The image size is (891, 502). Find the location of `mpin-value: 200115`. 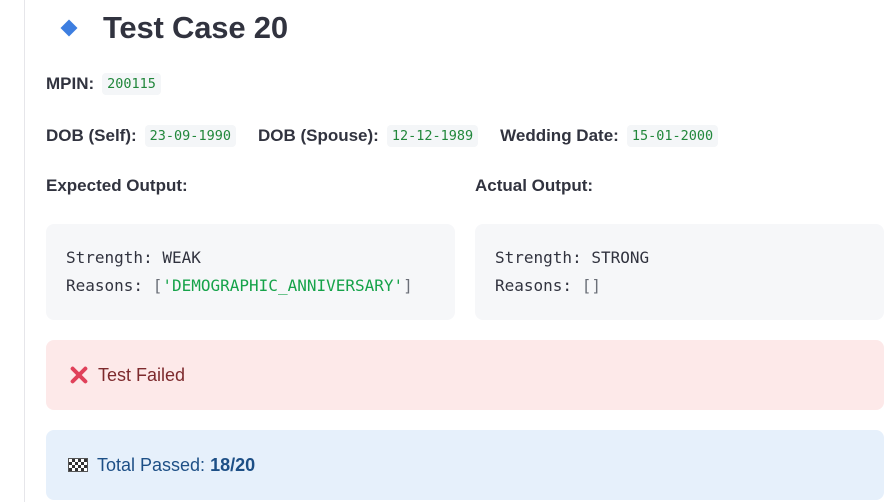

mpin-value: 200115 is located at coordinates (131, 84).